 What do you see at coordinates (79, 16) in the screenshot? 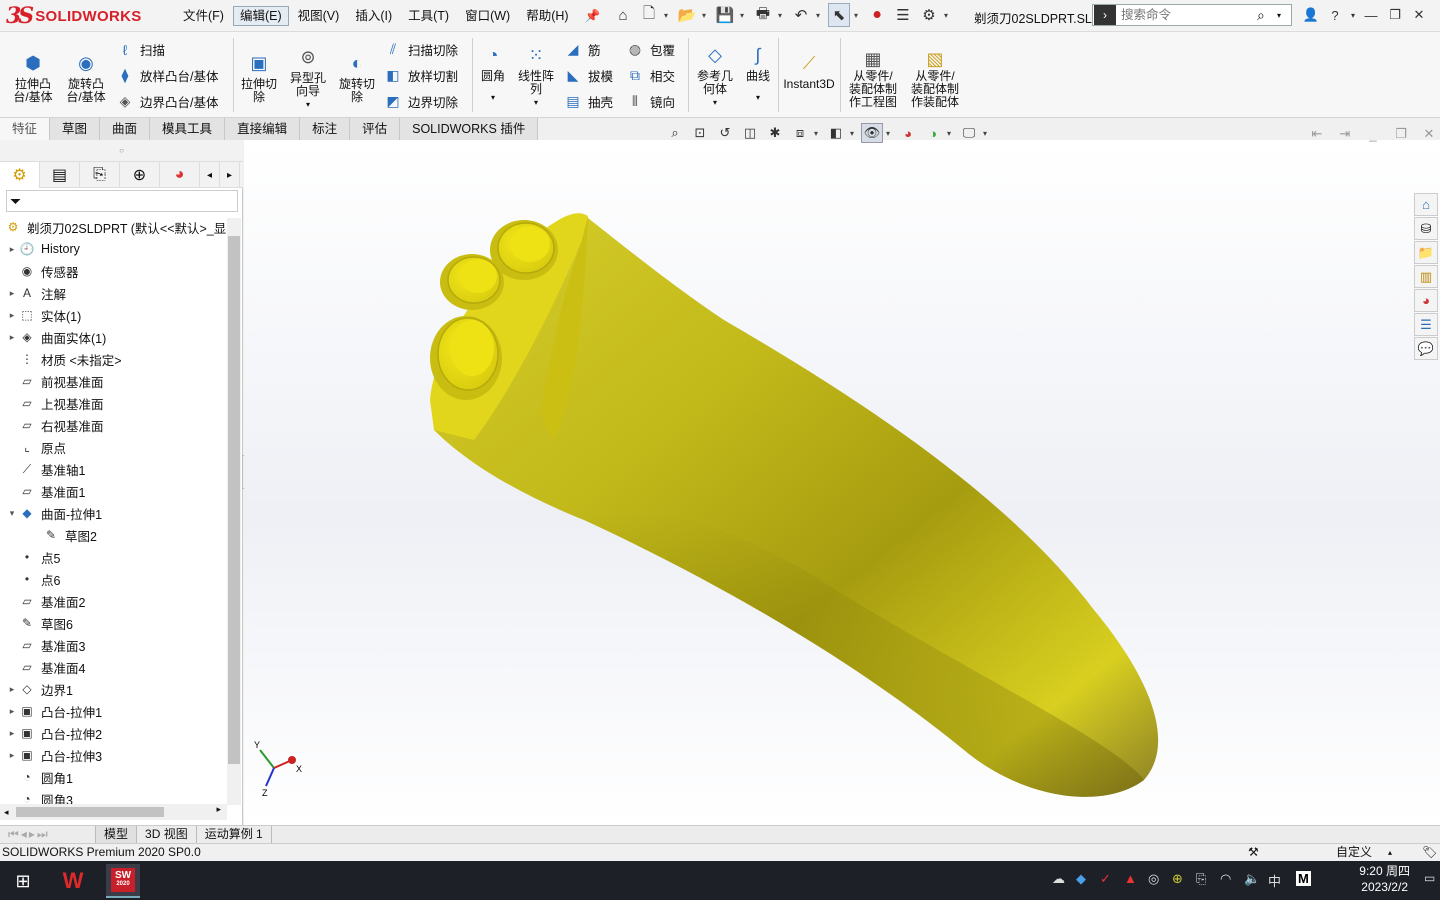
I see `solidworks-logo: 3S SOLIDWORKS` at bounding box center [79, 16].